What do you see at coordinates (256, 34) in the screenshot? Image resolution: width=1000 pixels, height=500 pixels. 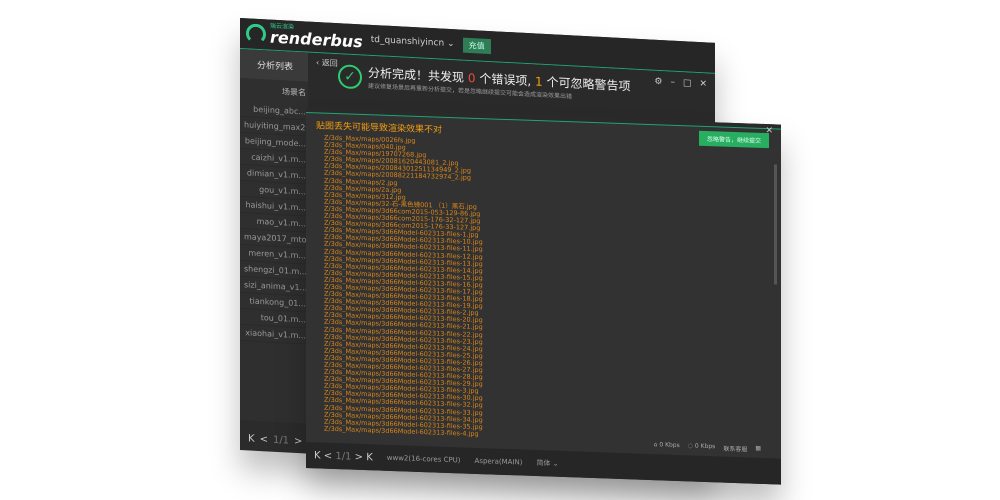 I see `logo-icon` at bounding box center [256, 34].